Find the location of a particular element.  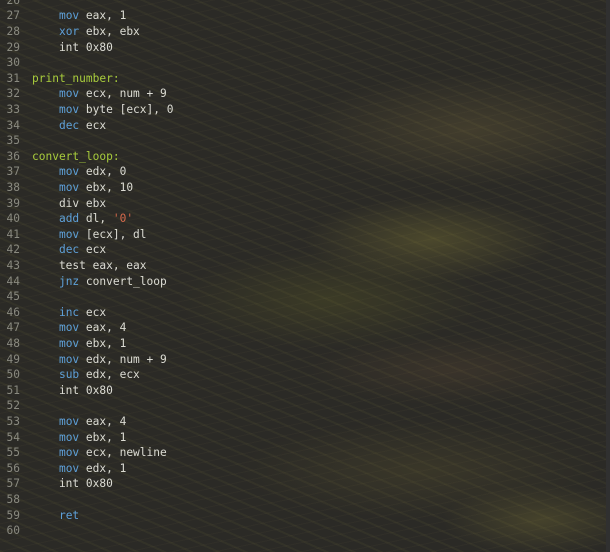

code-text: mov ebx, 10 is located at coordinates (82, 188).